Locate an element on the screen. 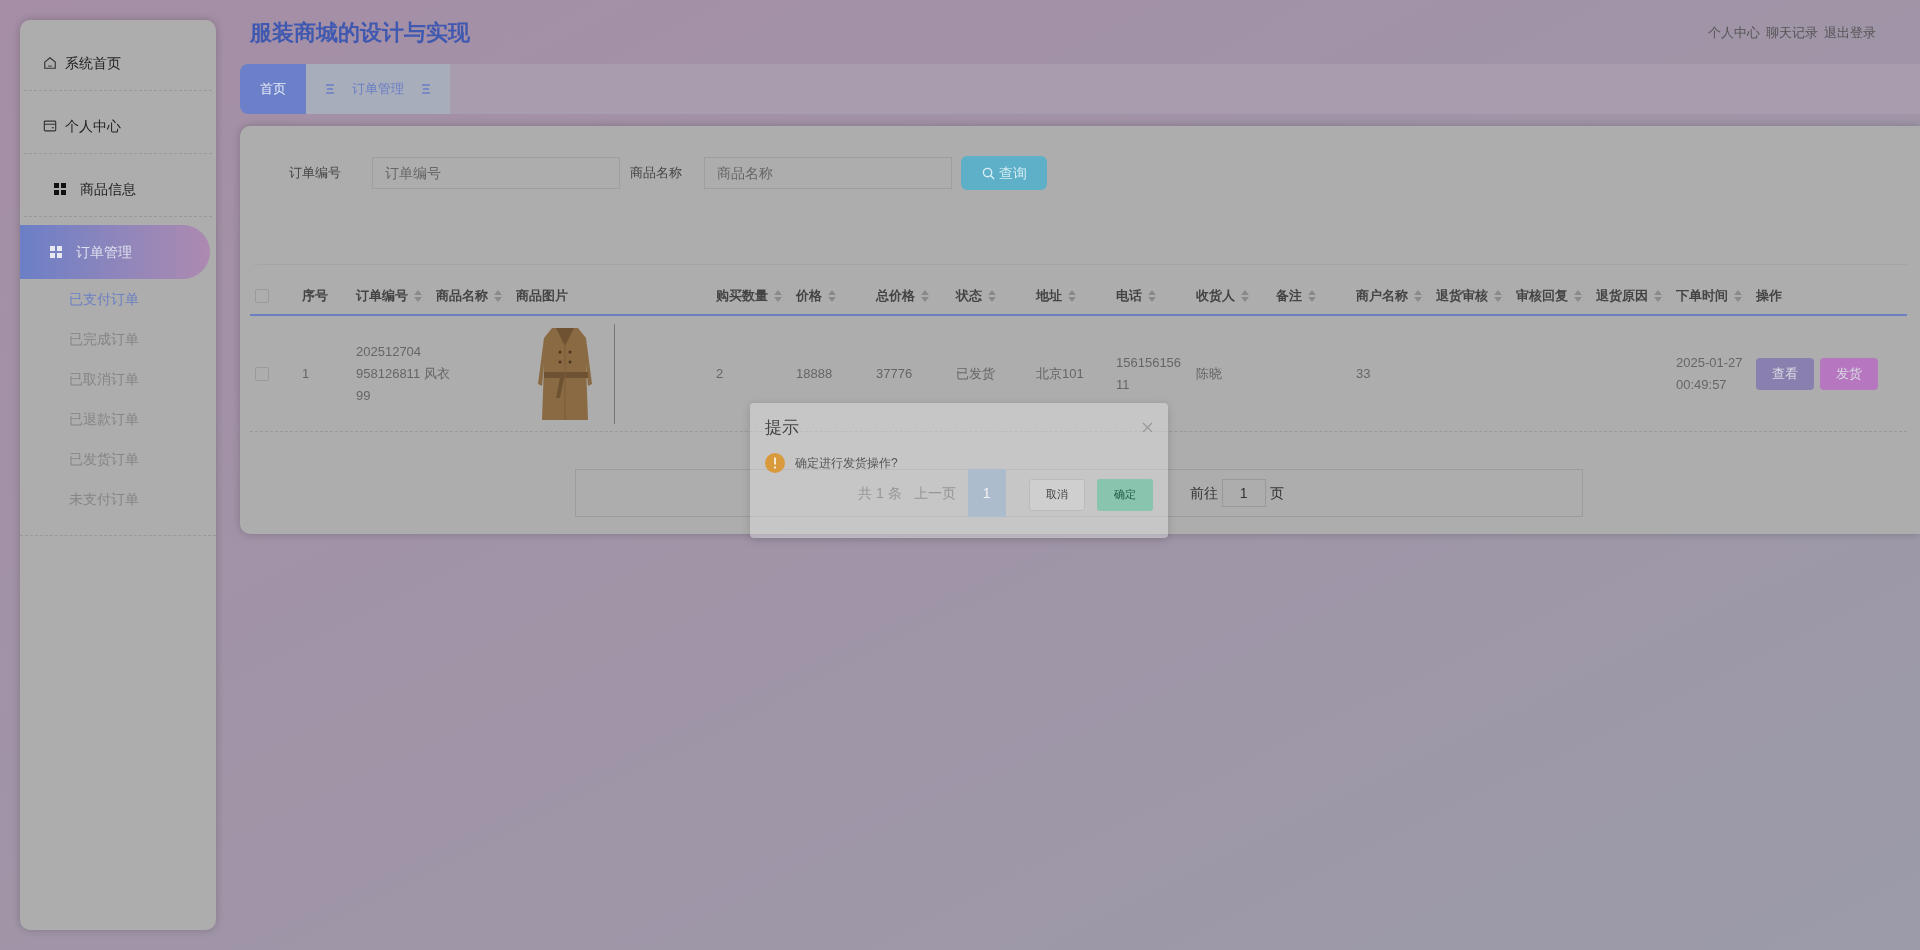 The image size is (1920, 950). close-icon is located at coordinates (1147, 428).